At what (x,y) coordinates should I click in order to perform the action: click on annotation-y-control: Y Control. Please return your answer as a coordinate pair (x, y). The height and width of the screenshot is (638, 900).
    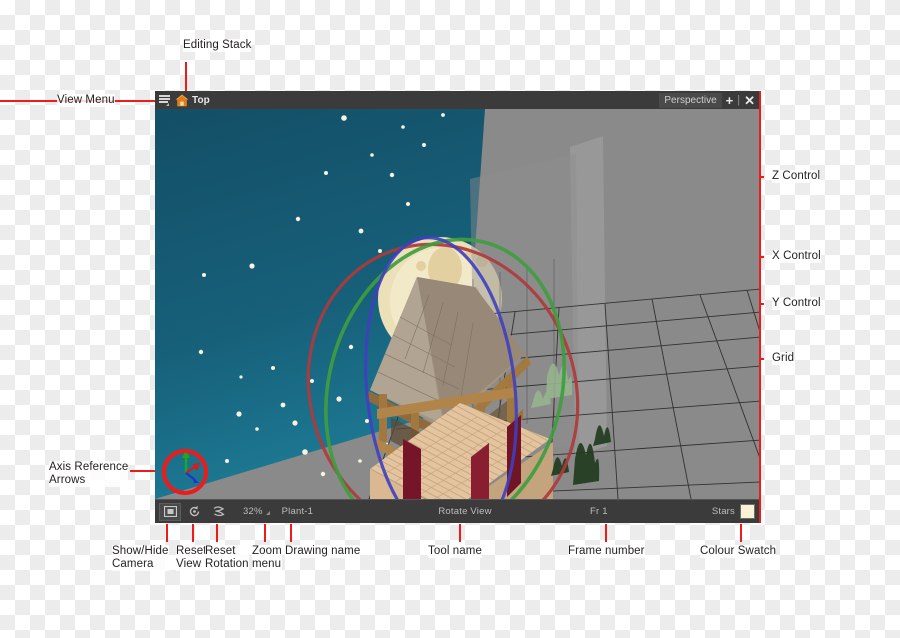
    Looking at the image, I should click on (796, 303).